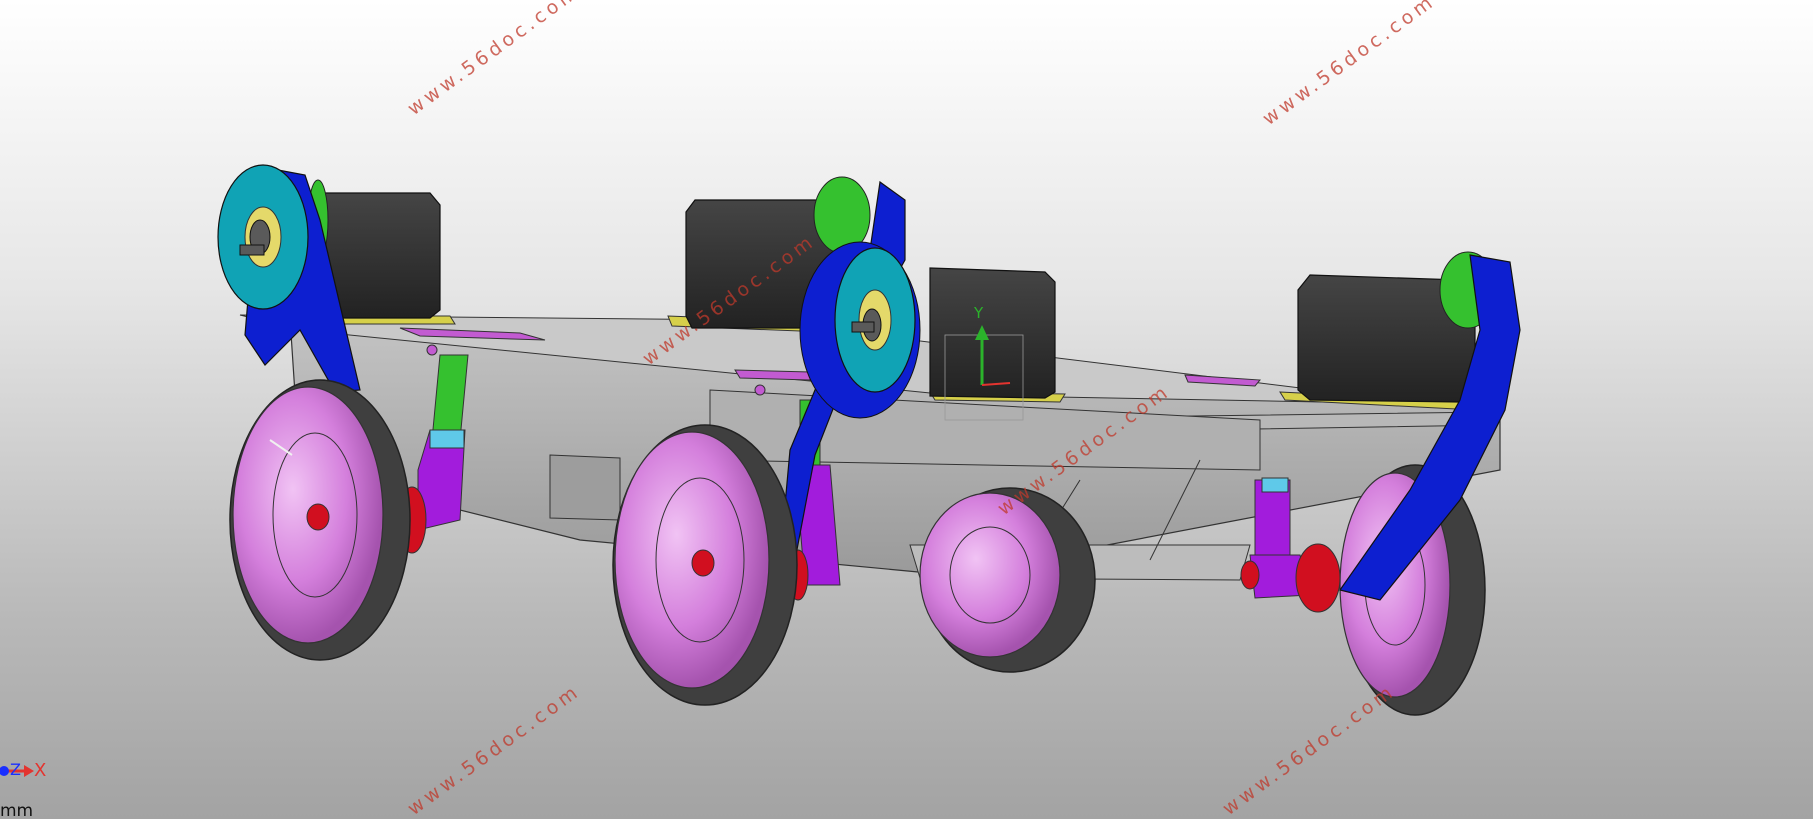 The height and width of the screenshot is (819, 1813). I want to click on wheel-front-left, so click(320, 520).